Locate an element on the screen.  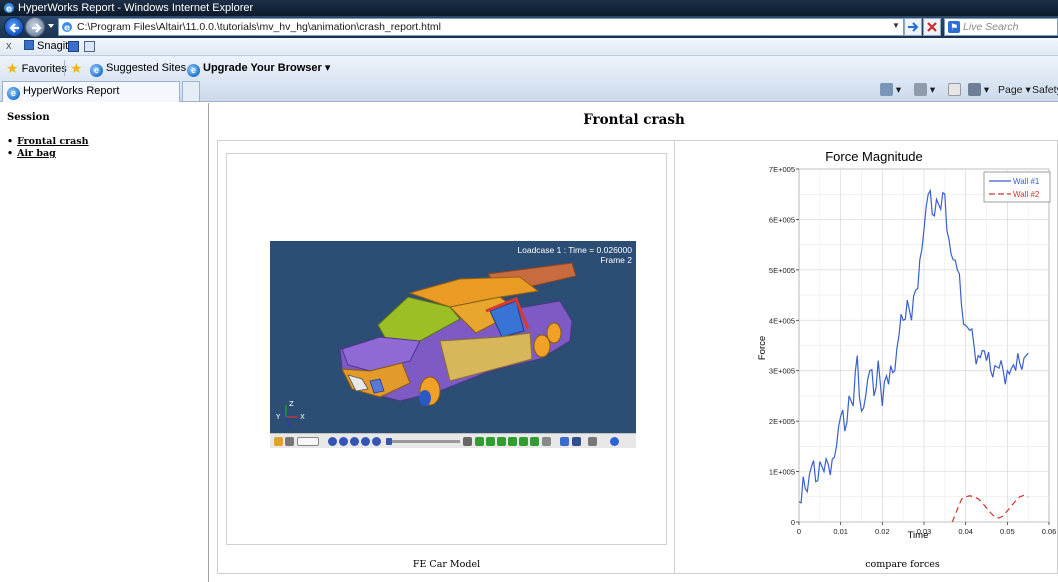
snagit-button: Snagit is located at coordinates (46, 46).